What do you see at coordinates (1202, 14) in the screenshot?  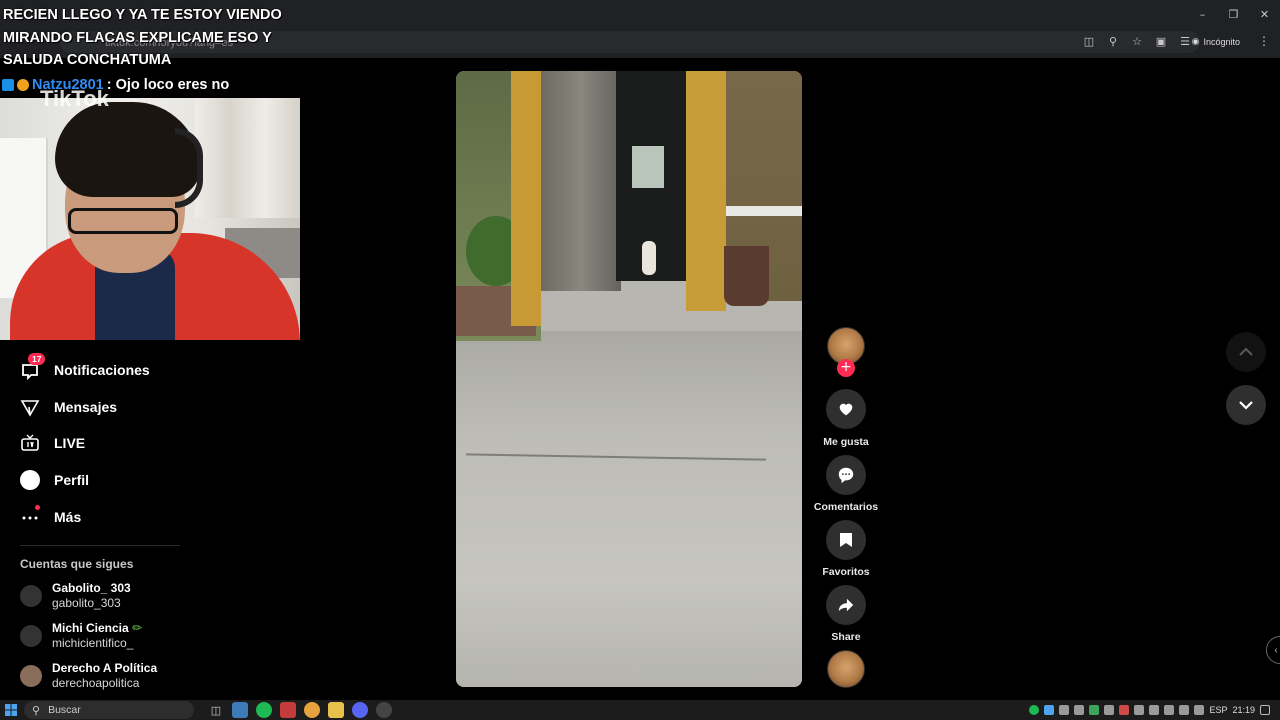 I see `minimize-icon: –` at bounding box center [1202, 14].